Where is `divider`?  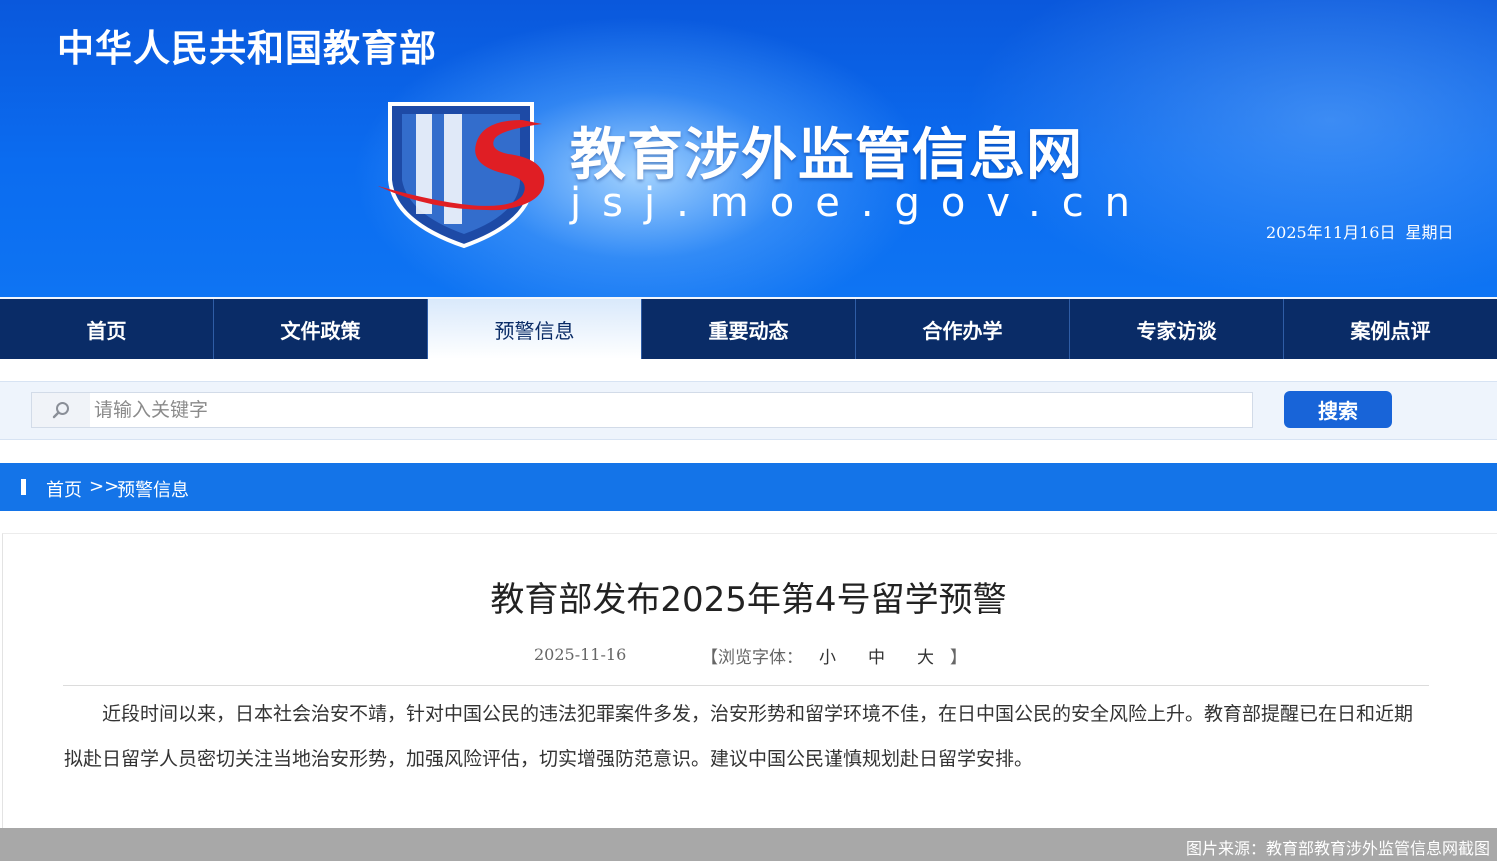
divider is located at coordinates (746, 685).